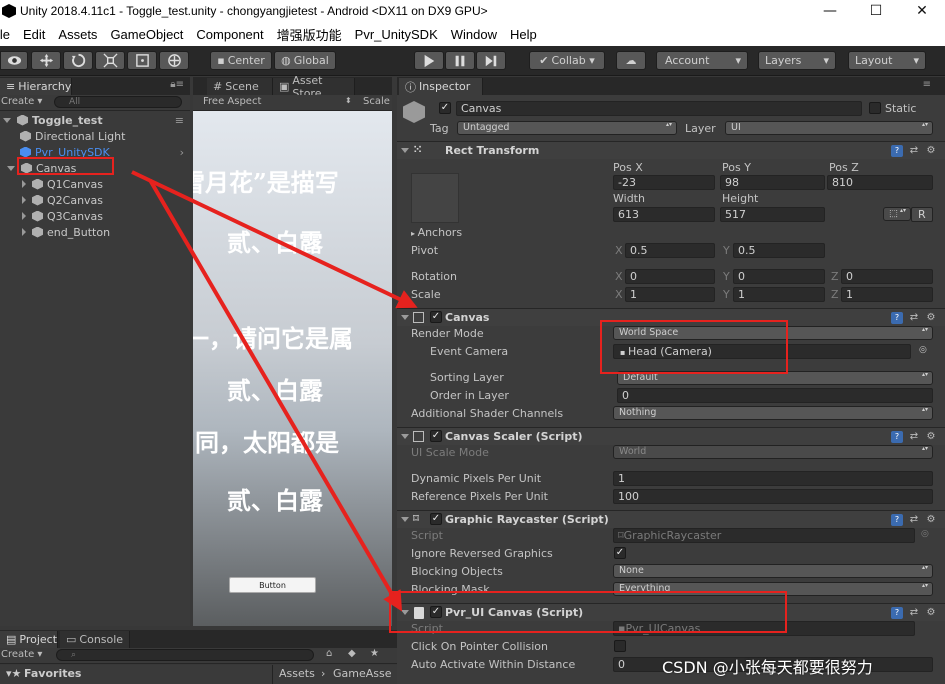 Image resolution: width=945 pixels, height=684 pixels. I want to click on maximize-button: ☐, so click(876, 11).